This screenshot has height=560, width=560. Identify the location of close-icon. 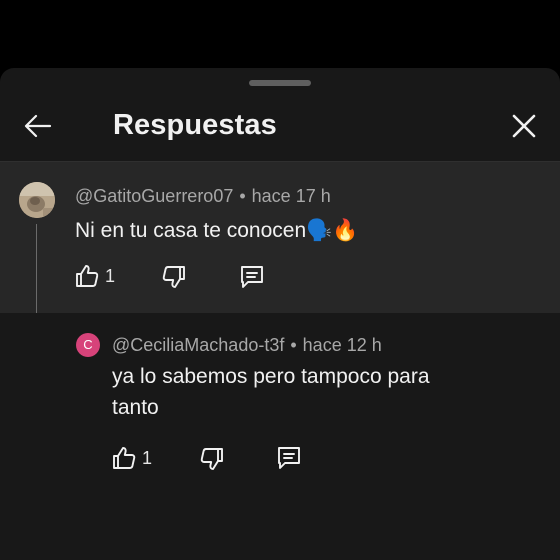
(524, 126).